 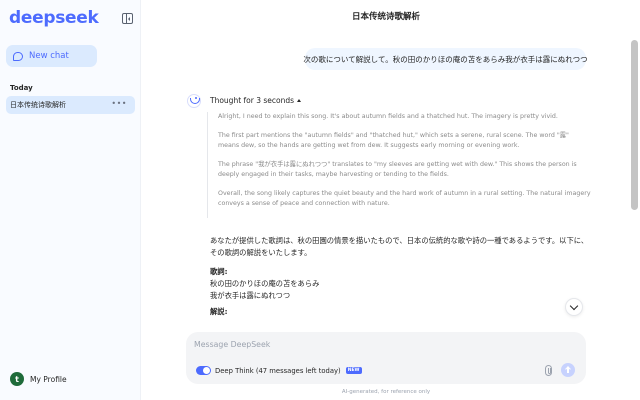 I want to click on deepseek-whale-icon, so click(x=194, y=101).